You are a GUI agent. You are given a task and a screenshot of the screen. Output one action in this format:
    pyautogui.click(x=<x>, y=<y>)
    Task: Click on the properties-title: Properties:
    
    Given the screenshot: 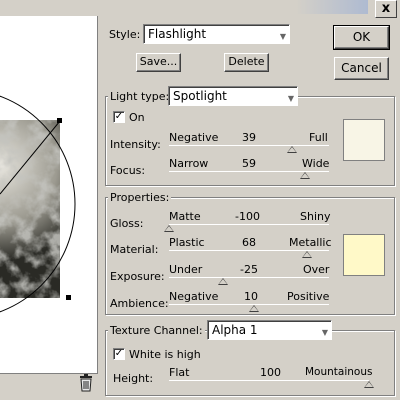 What is the action you would take?
    pyautogui.click(x=140, y=197)
    